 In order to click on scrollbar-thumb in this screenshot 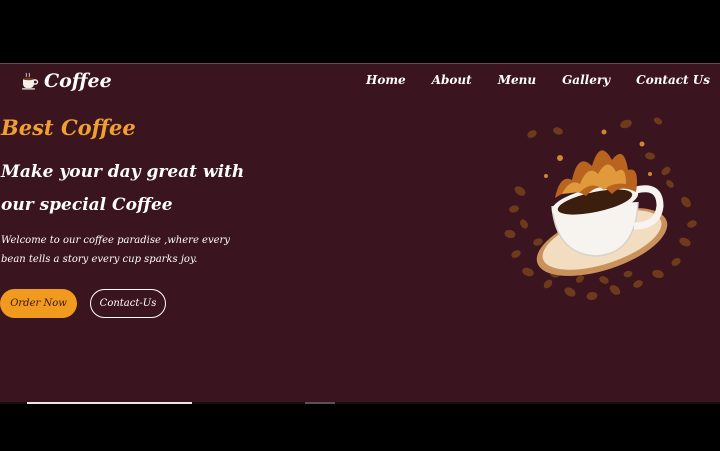, I will do `click(109, 403)`.